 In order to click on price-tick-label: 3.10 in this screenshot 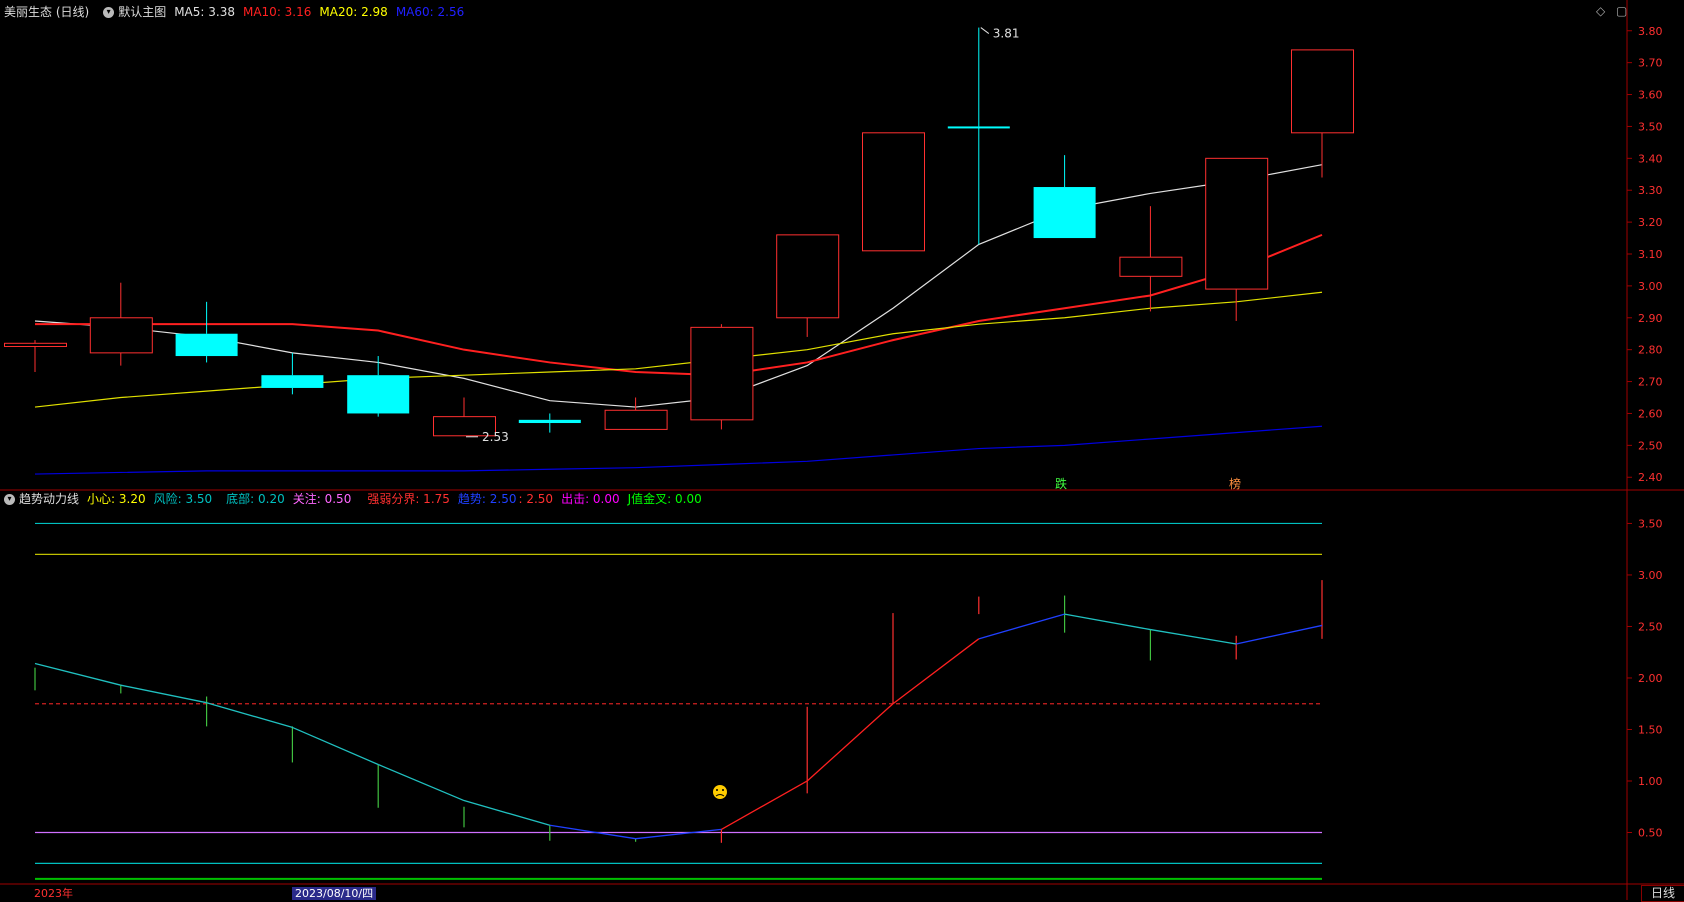, I will do `click(1650, 254)`.